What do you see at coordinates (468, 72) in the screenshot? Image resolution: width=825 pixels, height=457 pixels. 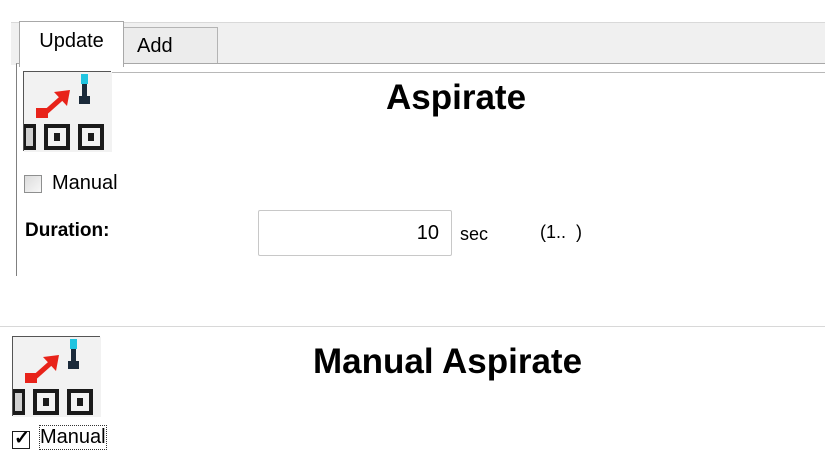 I see `pane-separator` at bounding box center [468, 72].